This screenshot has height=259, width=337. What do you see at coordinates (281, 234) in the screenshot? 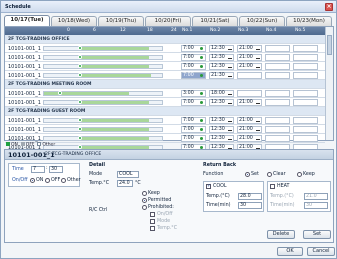
I see `delete-button: Delete` at bounding box center [281, 234].